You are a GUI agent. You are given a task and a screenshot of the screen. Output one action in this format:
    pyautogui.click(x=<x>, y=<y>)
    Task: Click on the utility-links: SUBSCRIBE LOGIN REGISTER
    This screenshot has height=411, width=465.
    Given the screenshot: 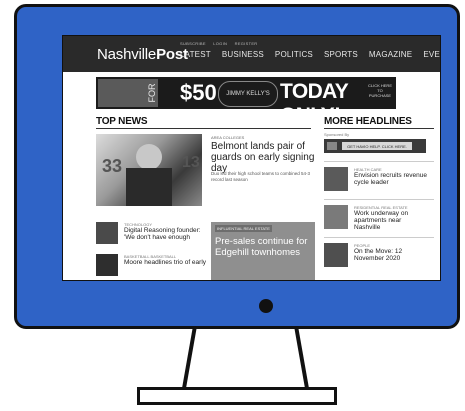 What is the action you would take?
    pyautogui.click(x=221, y=43)
    